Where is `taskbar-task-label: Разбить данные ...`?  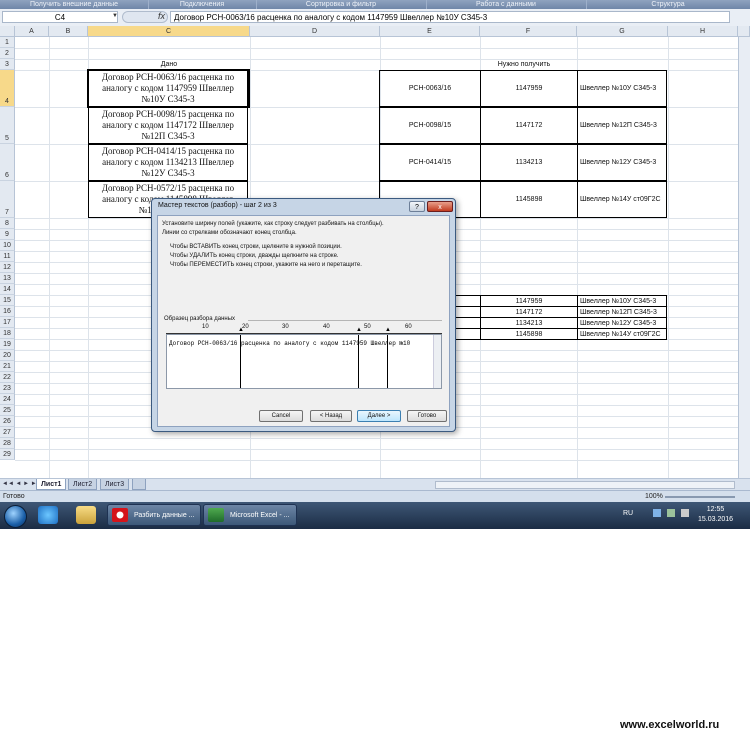
taskbar-task-label: Разбить данные ... is located at coordinates (164, 515).